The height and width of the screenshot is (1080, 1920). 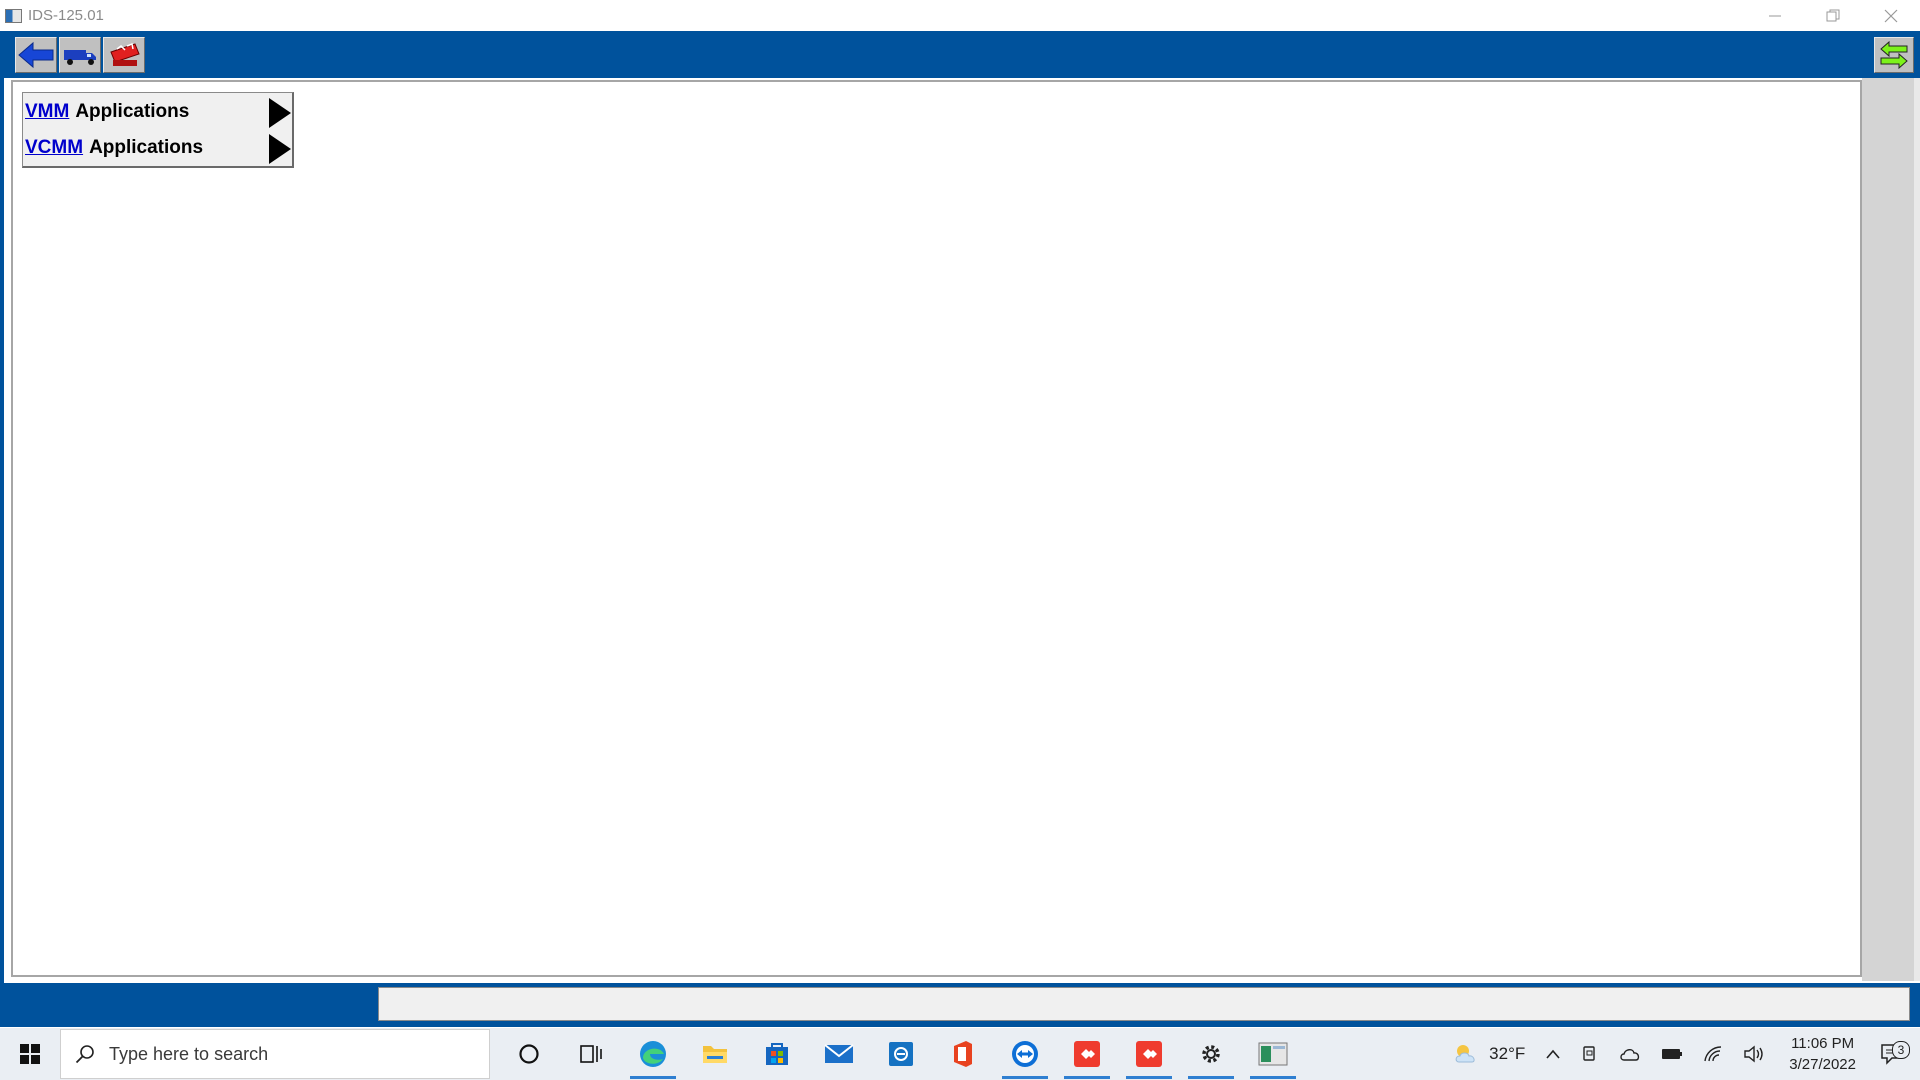 What do you see at coordinates (1901, 1050) in the screenshot?
I see `notification-count-badge: 3` at bounding box center [1901, 1050].